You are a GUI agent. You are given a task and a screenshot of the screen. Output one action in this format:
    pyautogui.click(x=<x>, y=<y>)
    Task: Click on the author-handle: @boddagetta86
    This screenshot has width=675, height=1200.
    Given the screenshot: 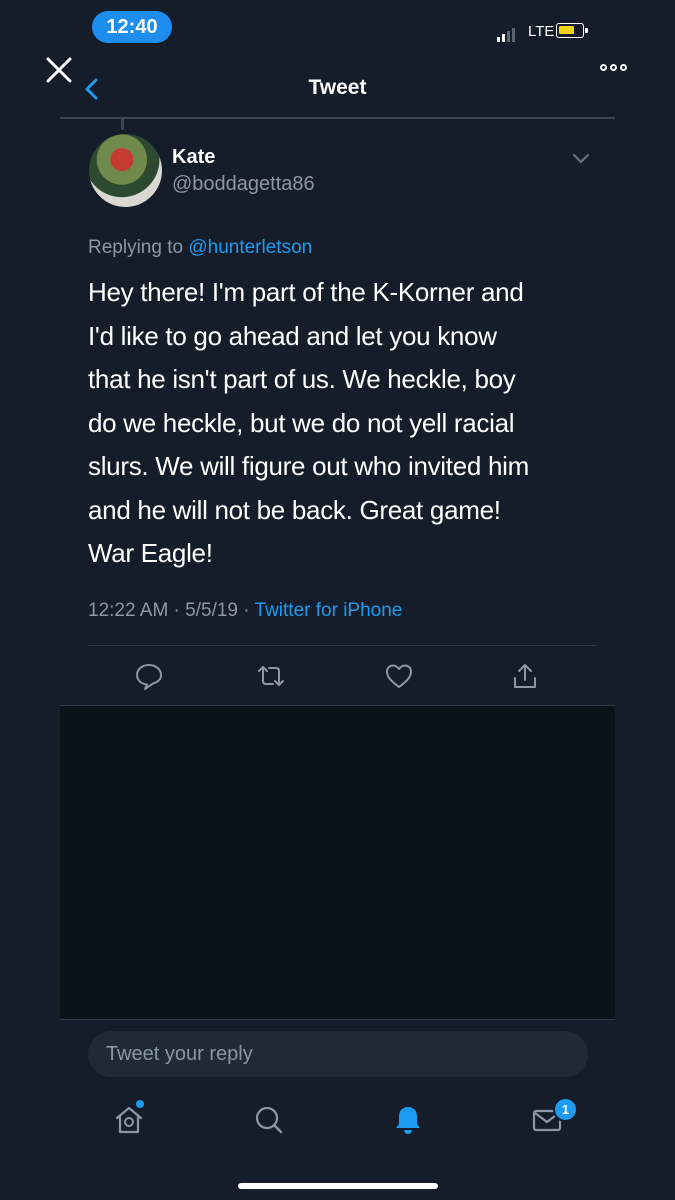 What is the action you would take?
    pyautogui.click(x=243, y=184)
    